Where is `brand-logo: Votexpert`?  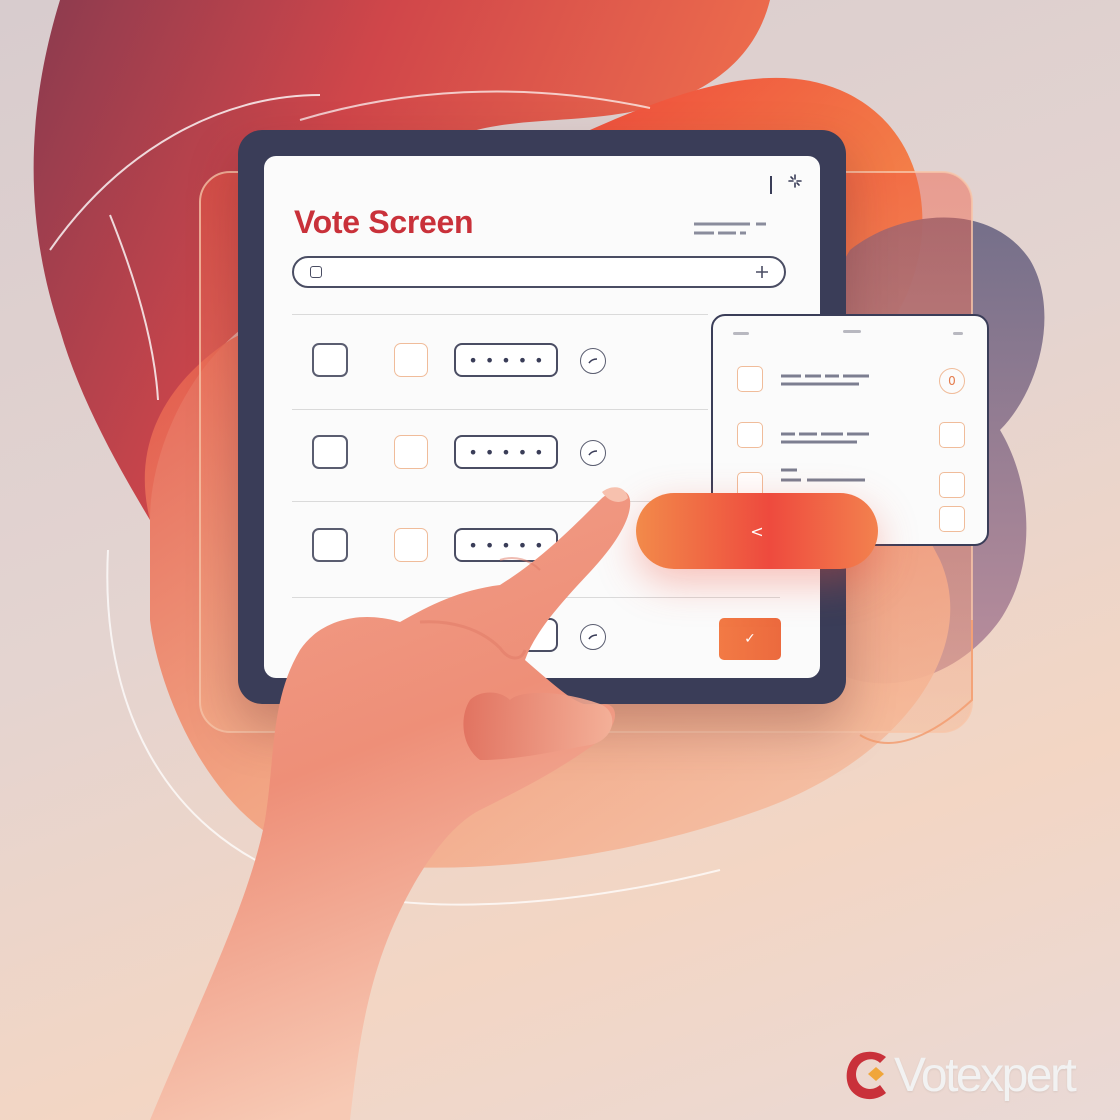
brand-logo: Votexpert is located at coordinates (959, 1075).